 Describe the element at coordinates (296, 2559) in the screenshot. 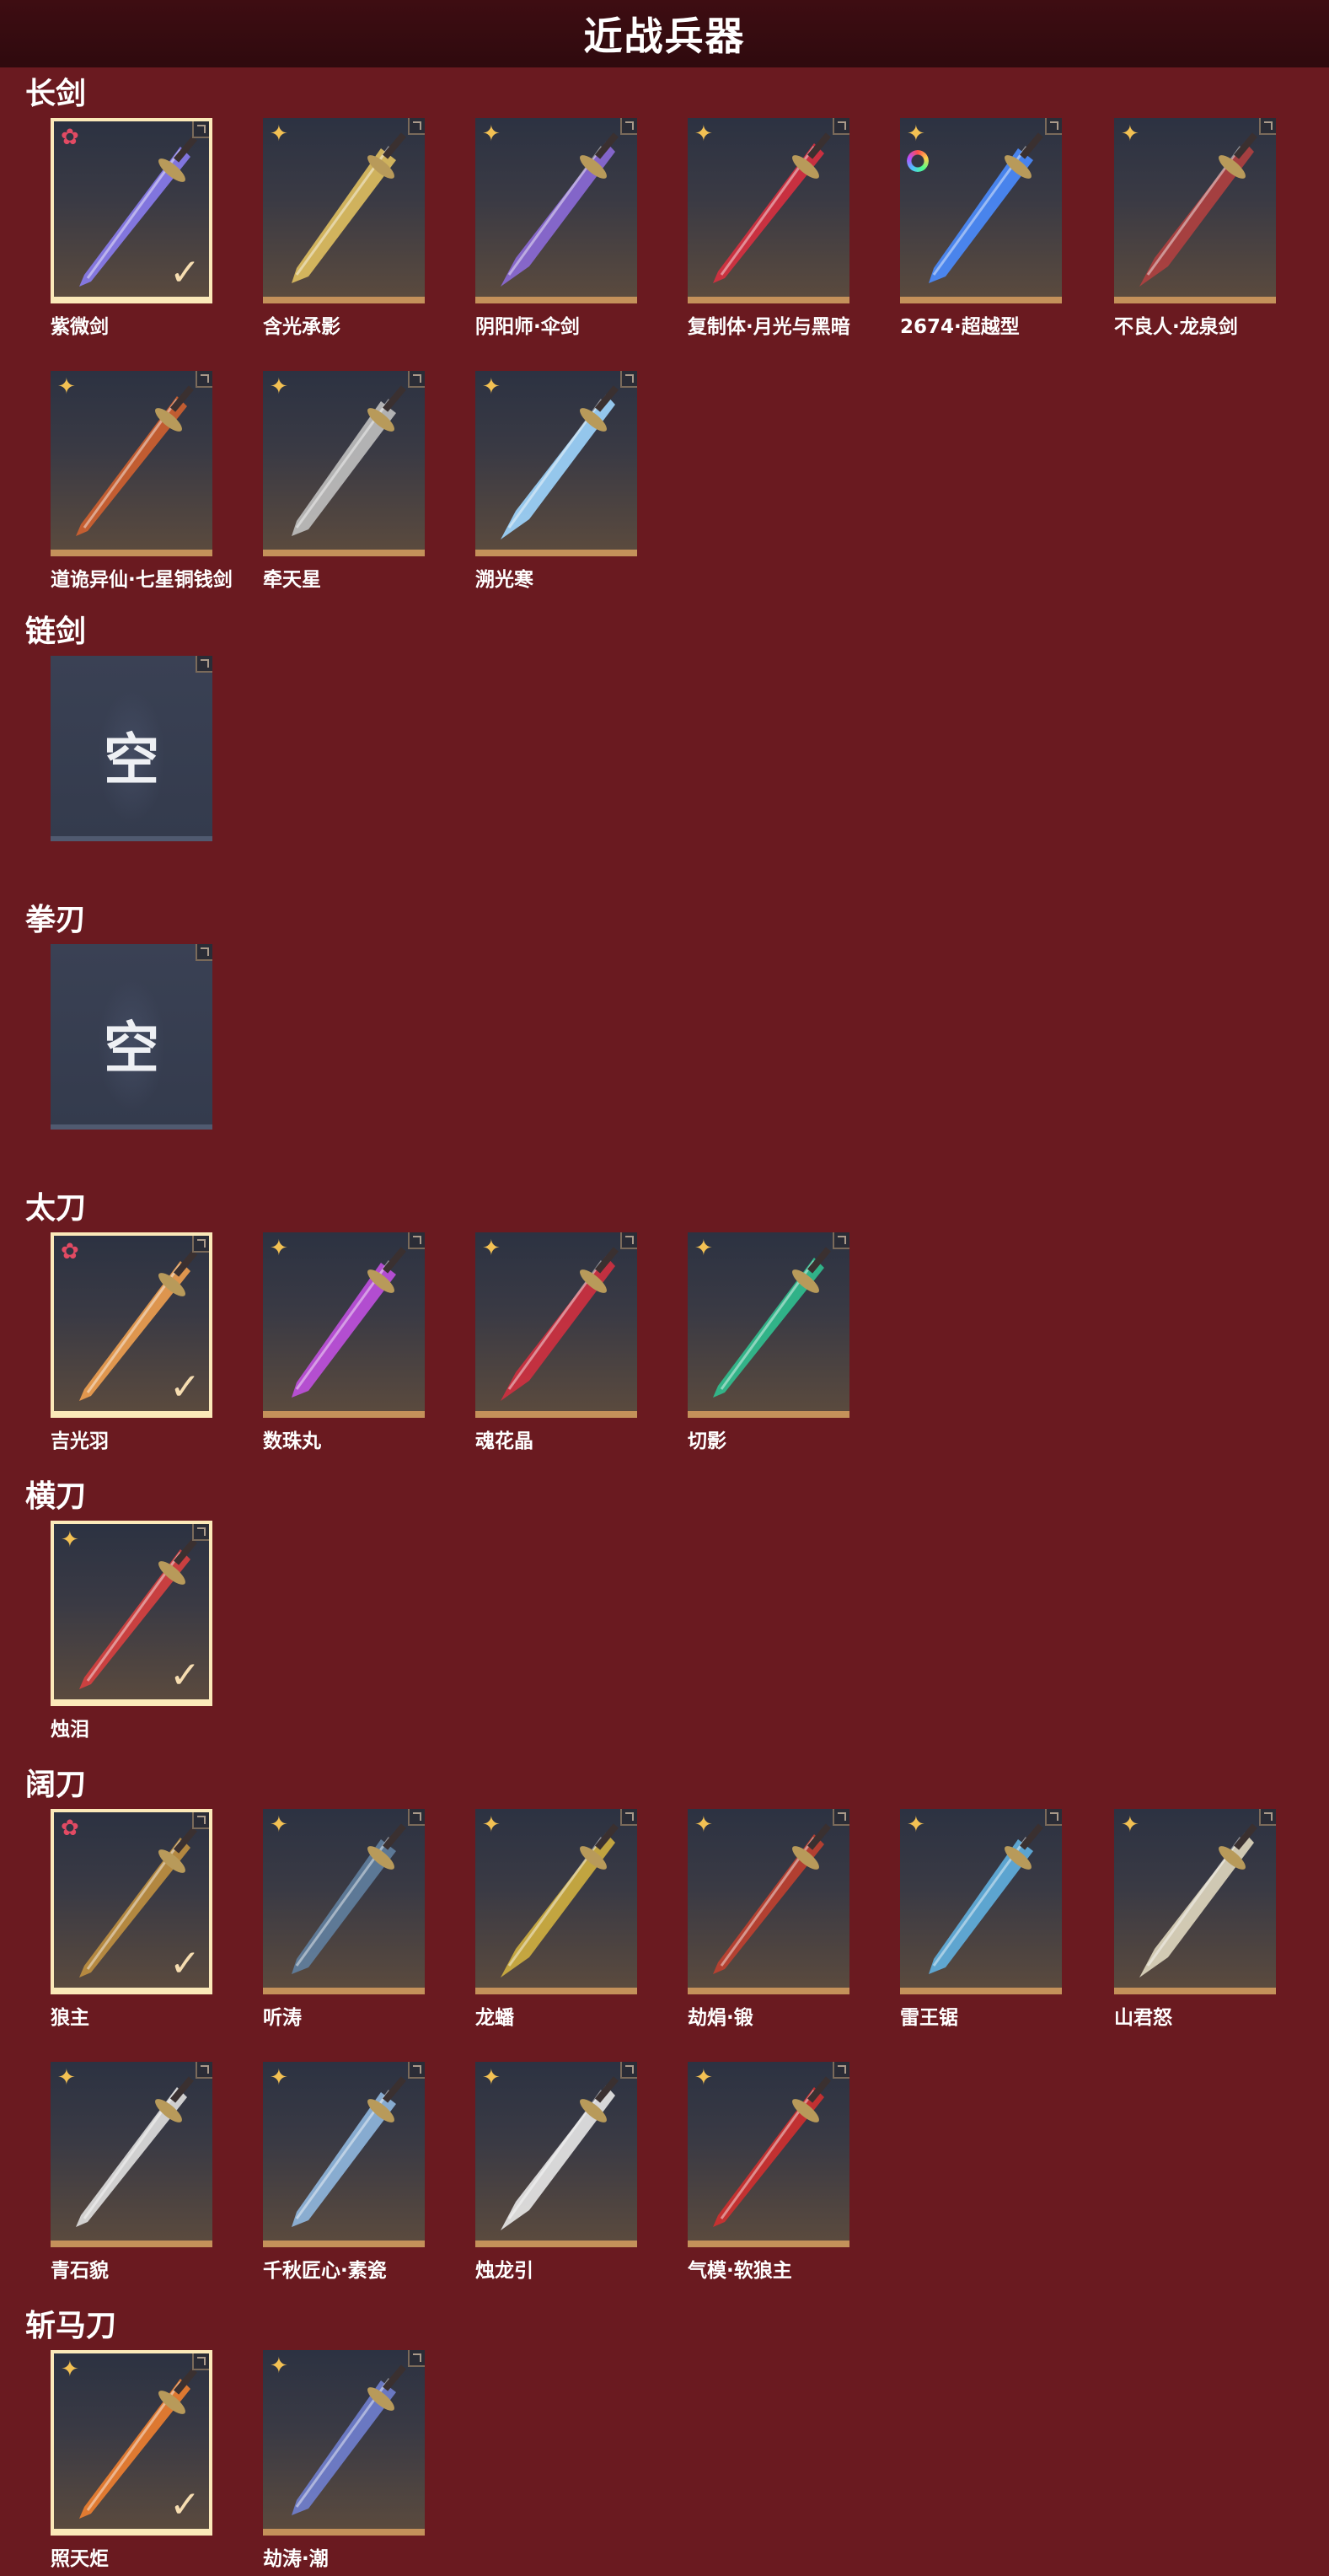

I see `weapon-name: 劫涛·潮` at that location.